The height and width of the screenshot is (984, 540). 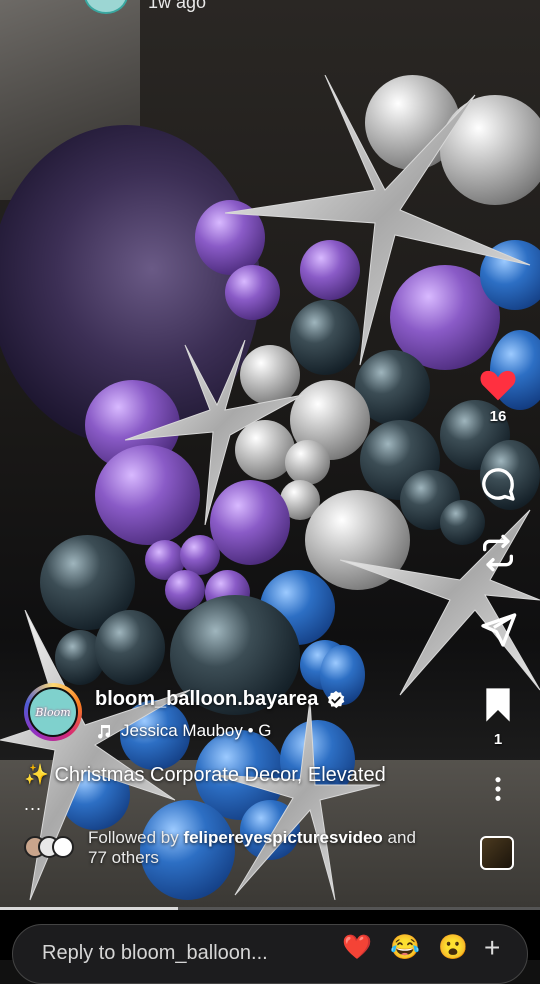 What do you see at coordinates (177, 6) in the screenshot?
I see `post-time: 1w ago` at bounding box center [177, 6].